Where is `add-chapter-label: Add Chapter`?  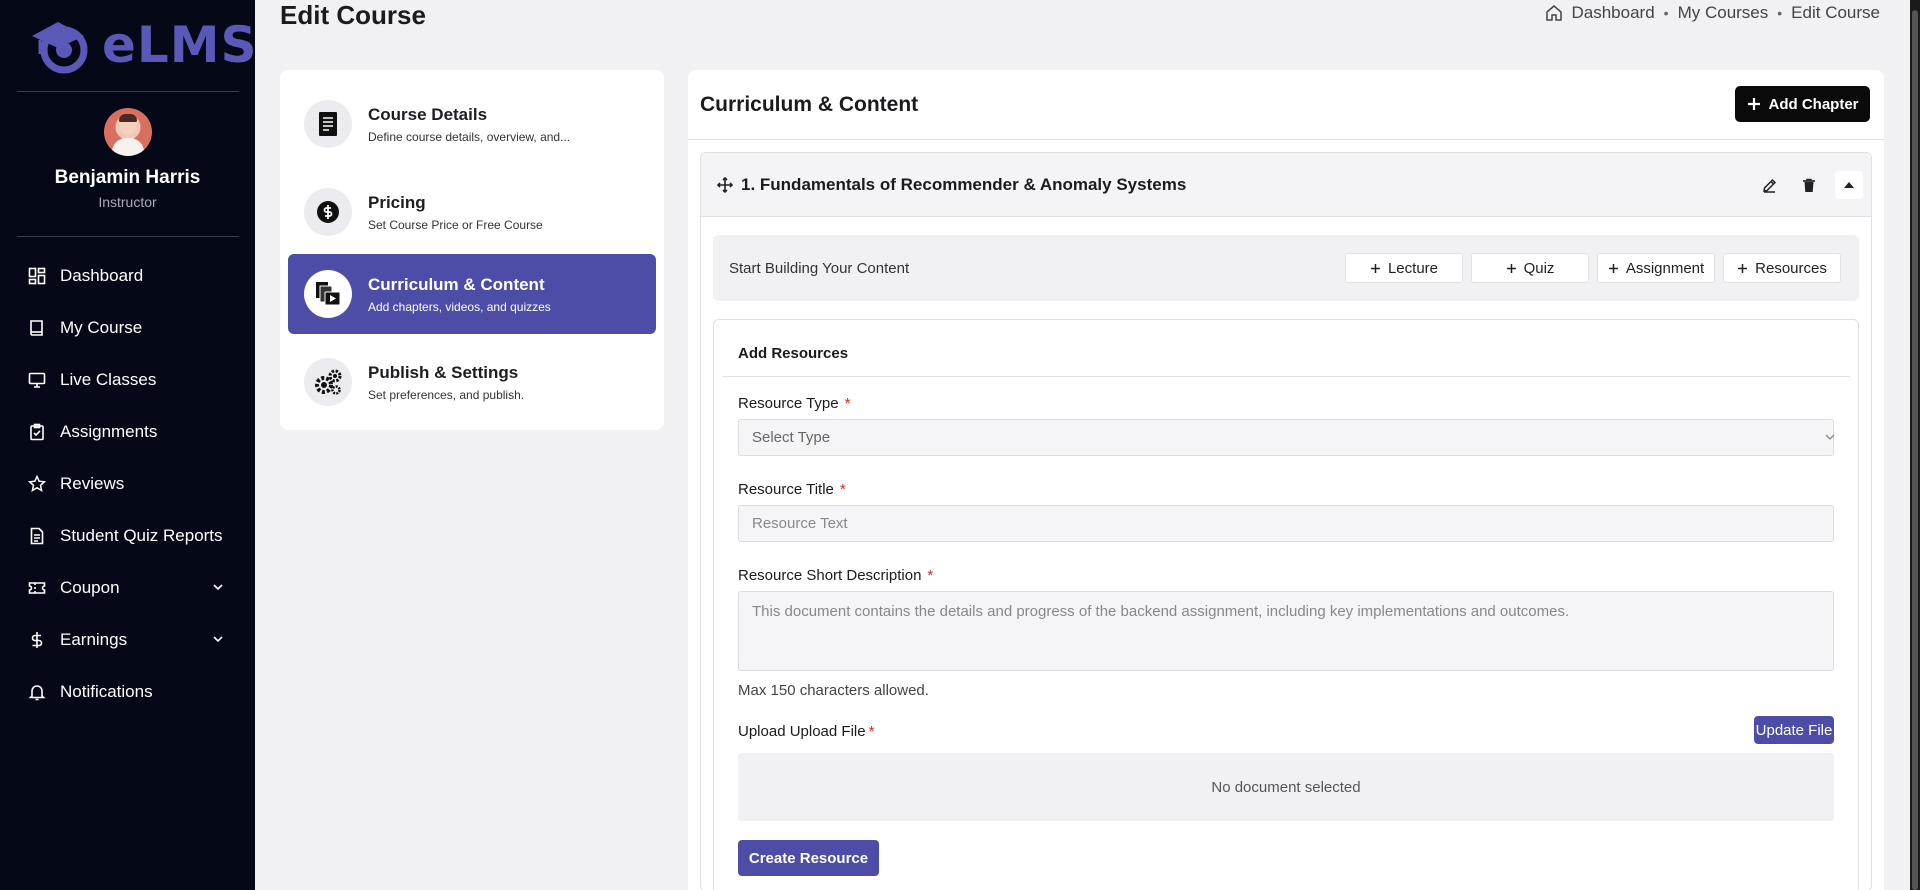 add-chapter-label: Add Chapter is located at coordinates (1813, 104).